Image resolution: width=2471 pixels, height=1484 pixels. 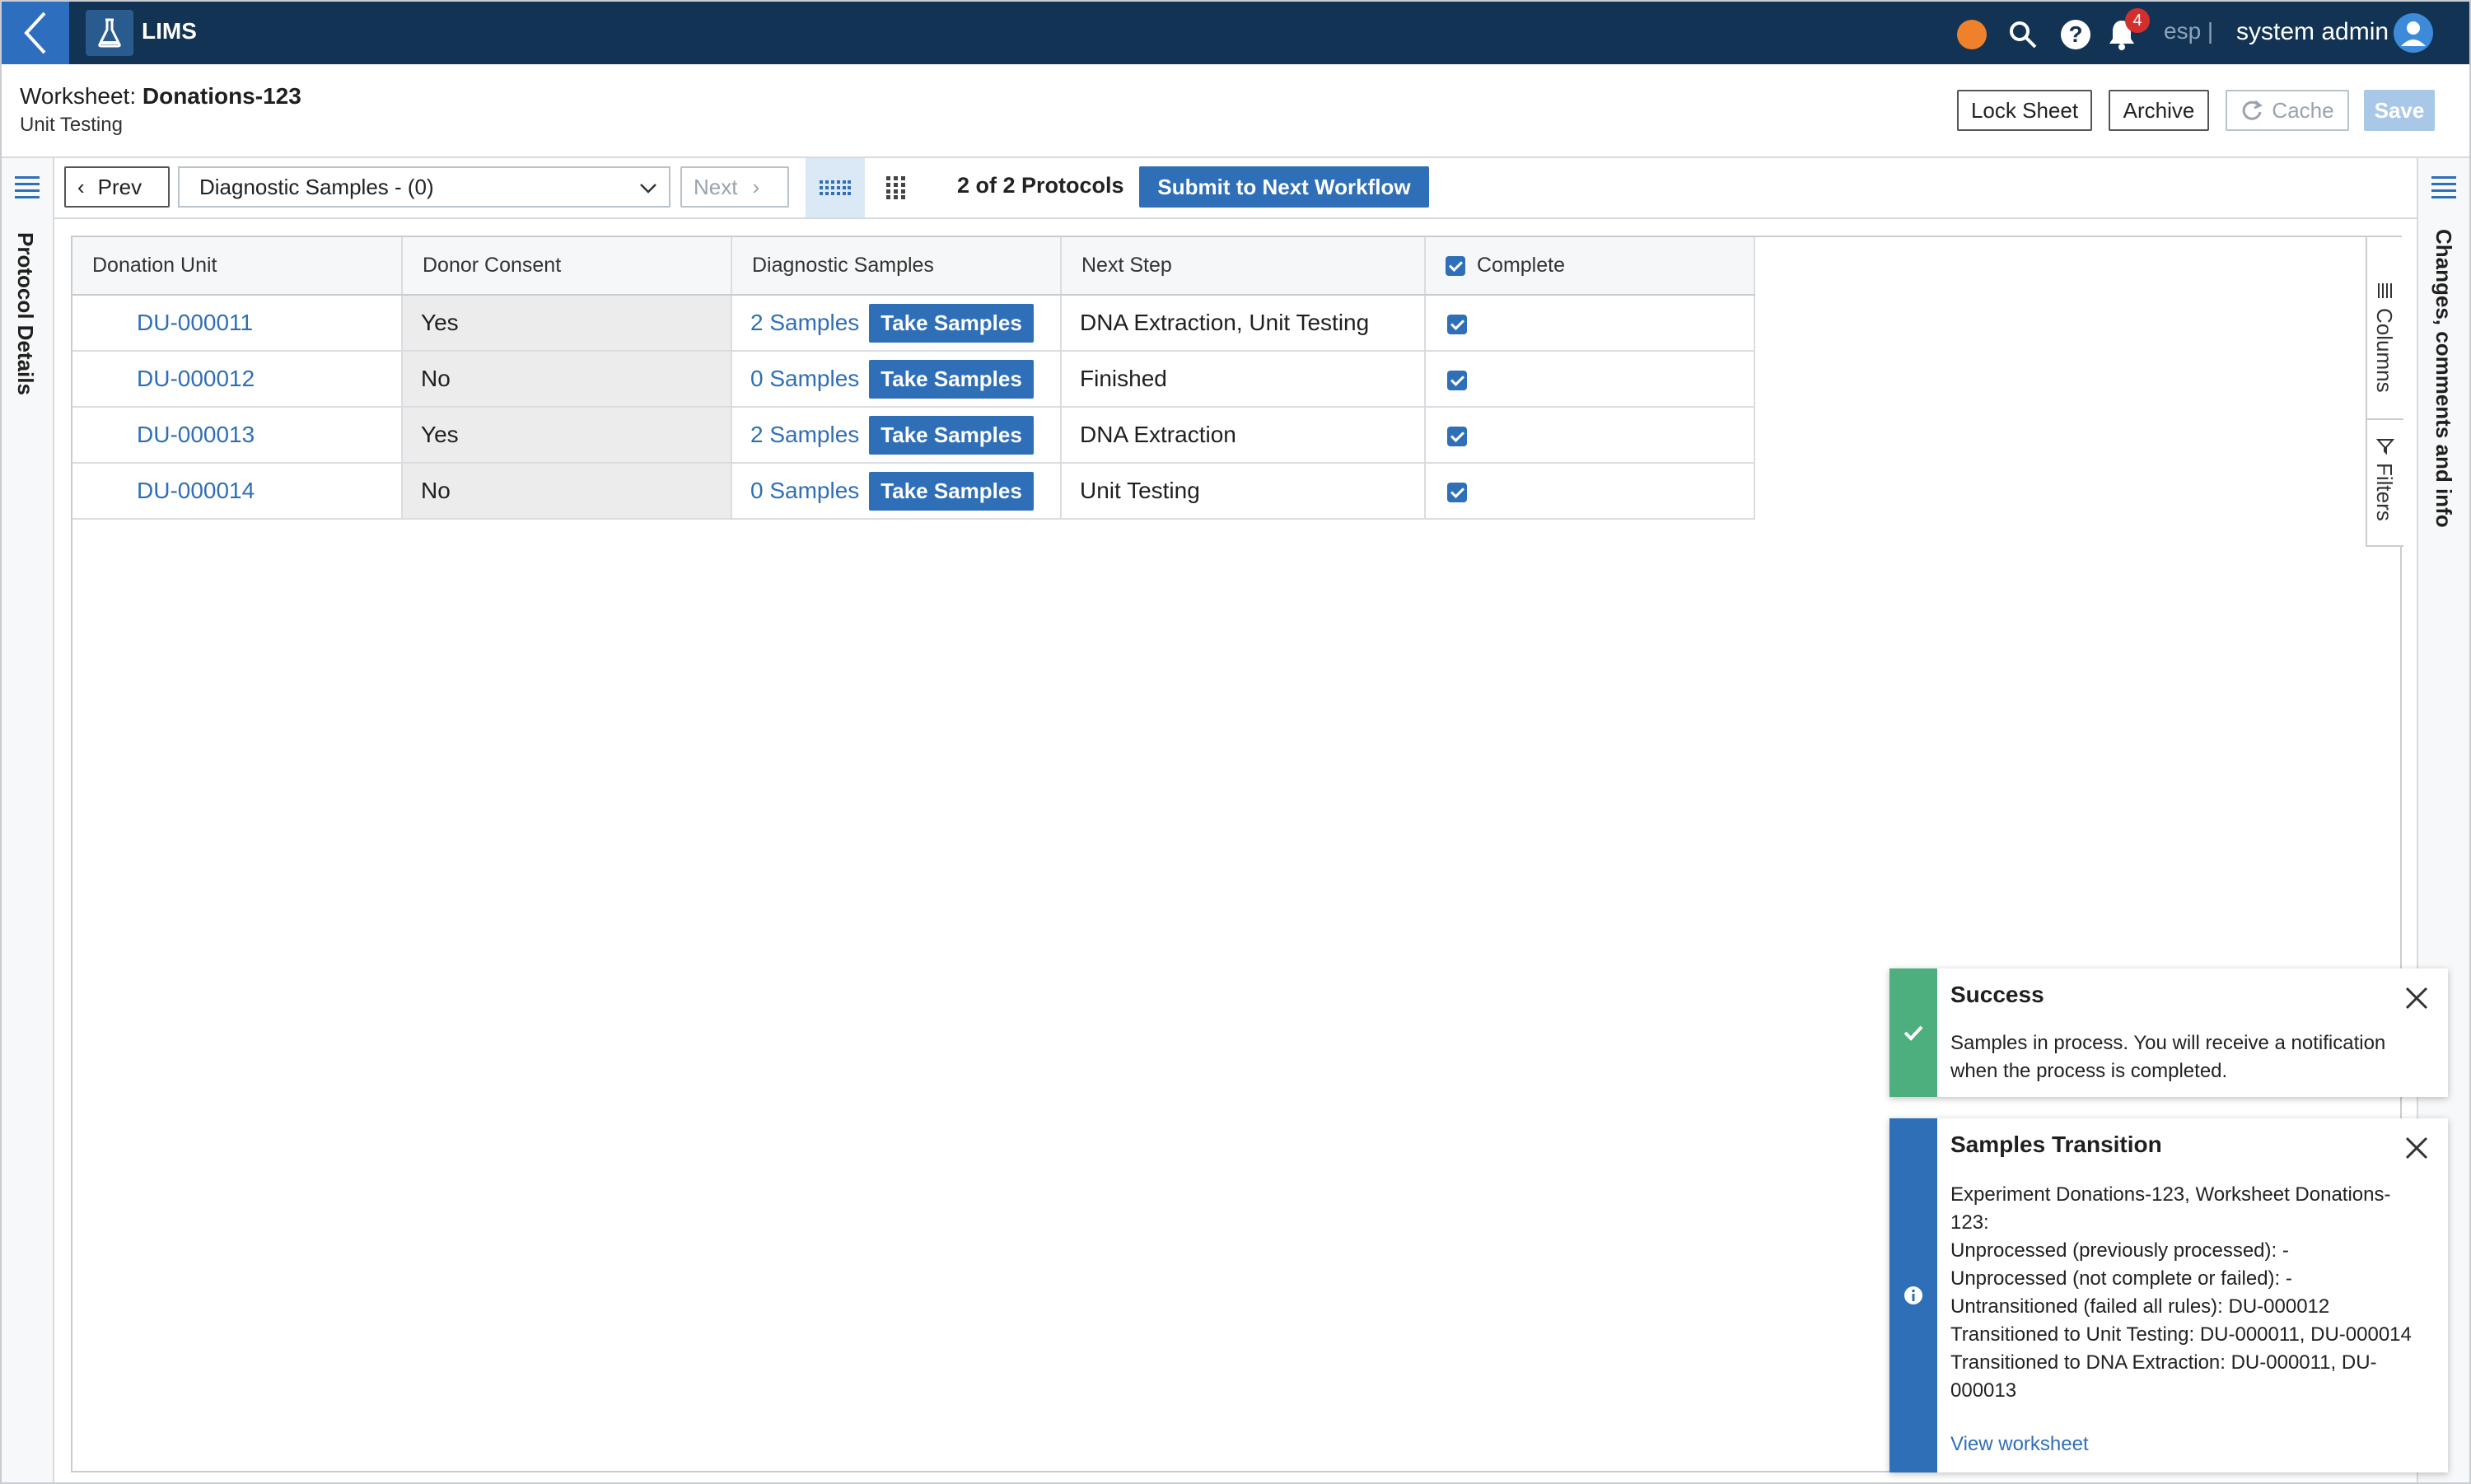 I want to click on column-header-donation-unit: Donation Unit, so click(x=237, y=266).